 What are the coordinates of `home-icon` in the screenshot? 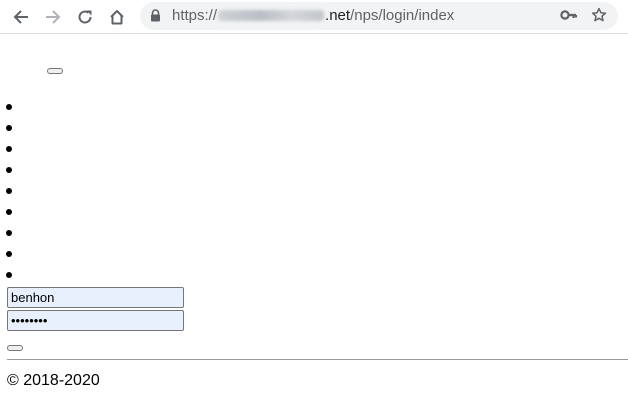 It's located at (117, 17).